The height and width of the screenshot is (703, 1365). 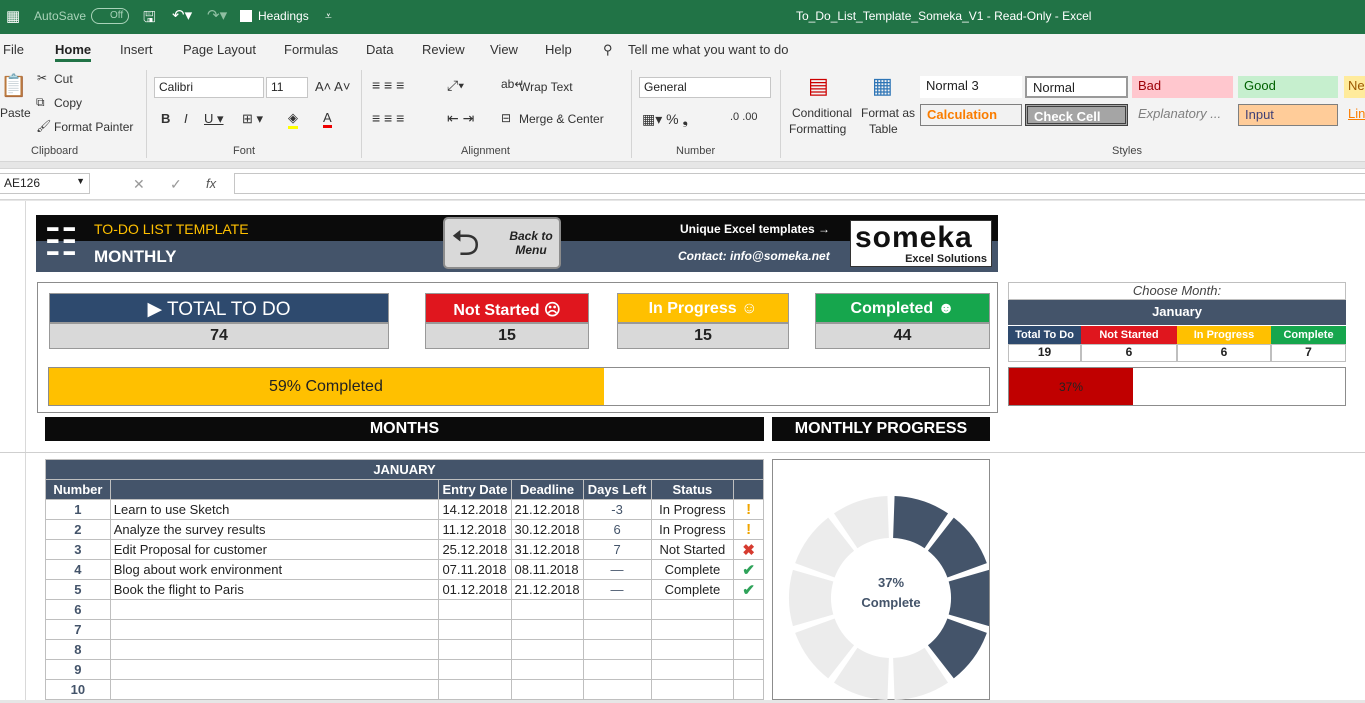 I want to click on redo-icon: ↷▾, so click(x=217, y=15).